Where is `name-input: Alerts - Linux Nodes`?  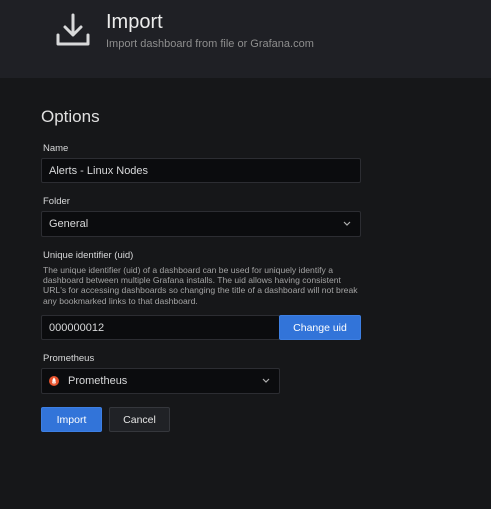 name-input: Alerts - Linux Nodes is located at coordinates (201, 170).